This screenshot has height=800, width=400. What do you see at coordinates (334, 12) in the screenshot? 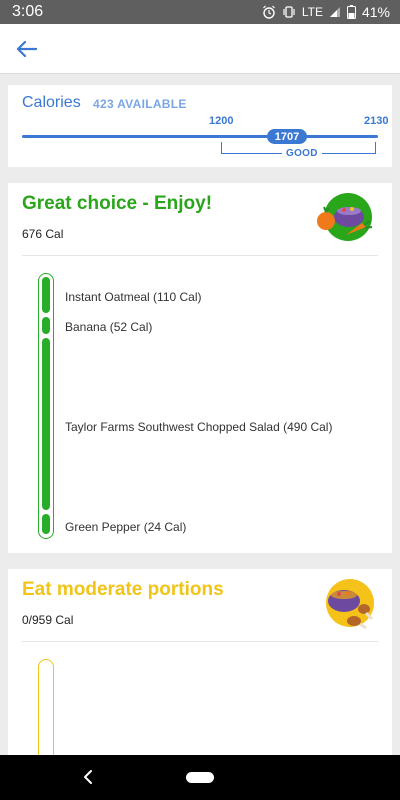
I see `signal-icon` at bounding box center [334, 12].